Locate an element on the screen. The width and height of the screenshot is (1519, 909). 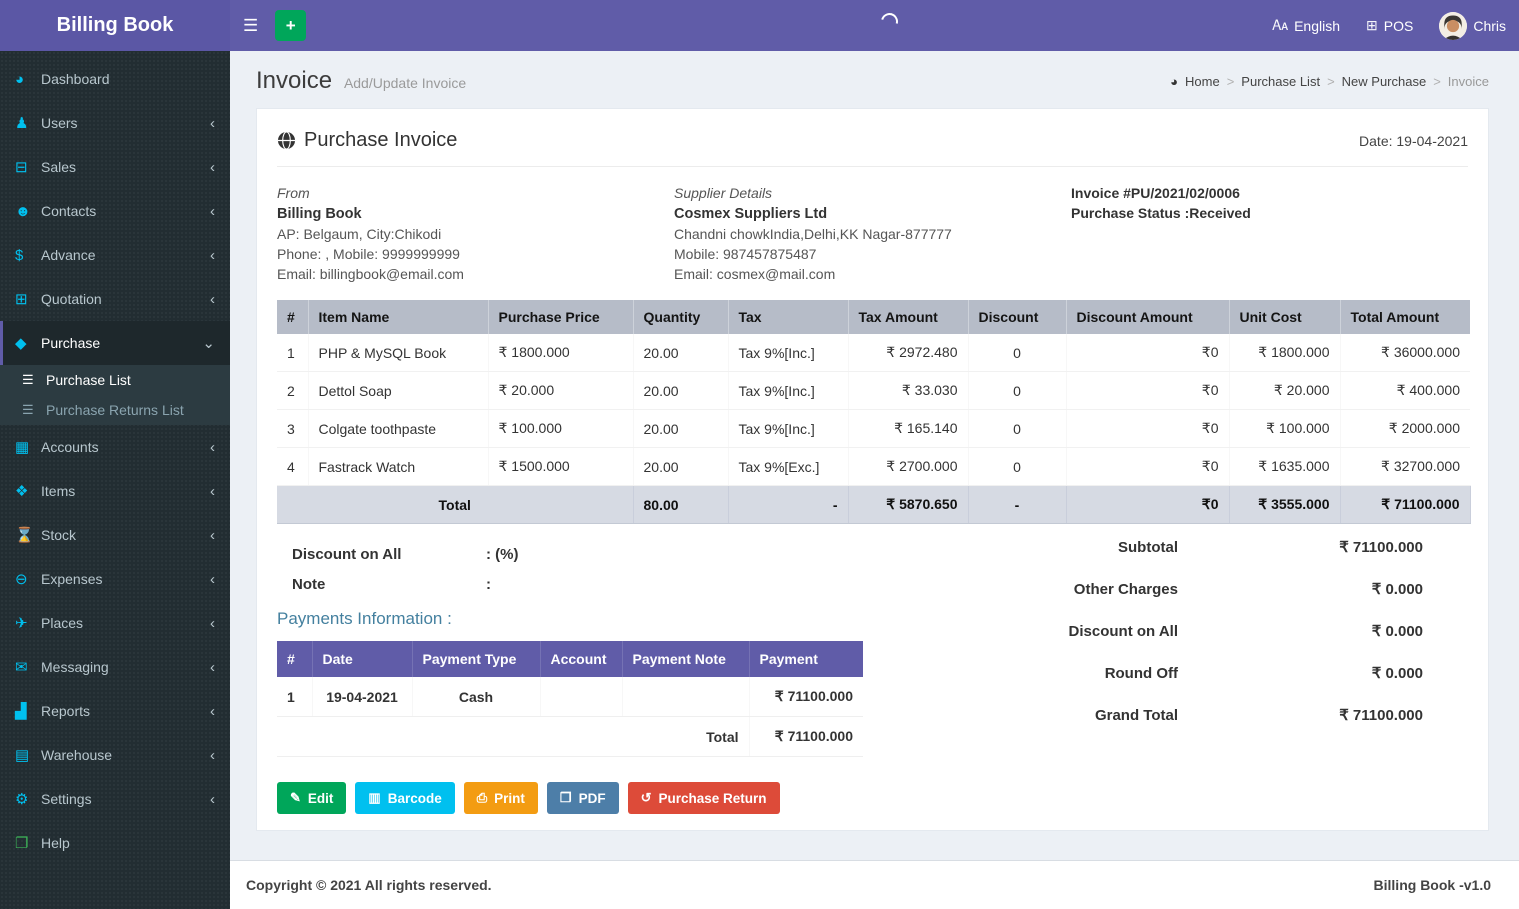
breadcrumb-purchase-list: Purchase List is located at coordinates (1280, 81).